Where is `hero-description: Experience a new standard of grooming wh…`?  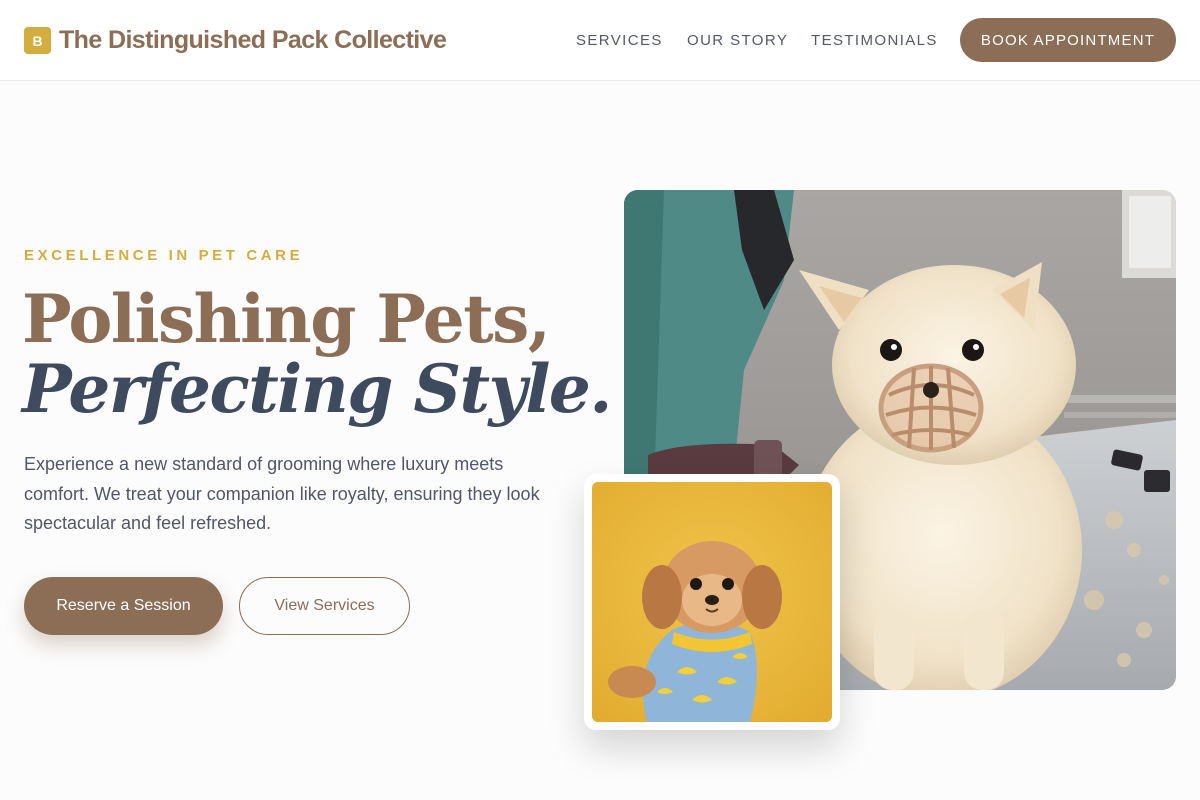
hero-description: Experience a new standard of grooming wh… is located at coordinates (282, 493).